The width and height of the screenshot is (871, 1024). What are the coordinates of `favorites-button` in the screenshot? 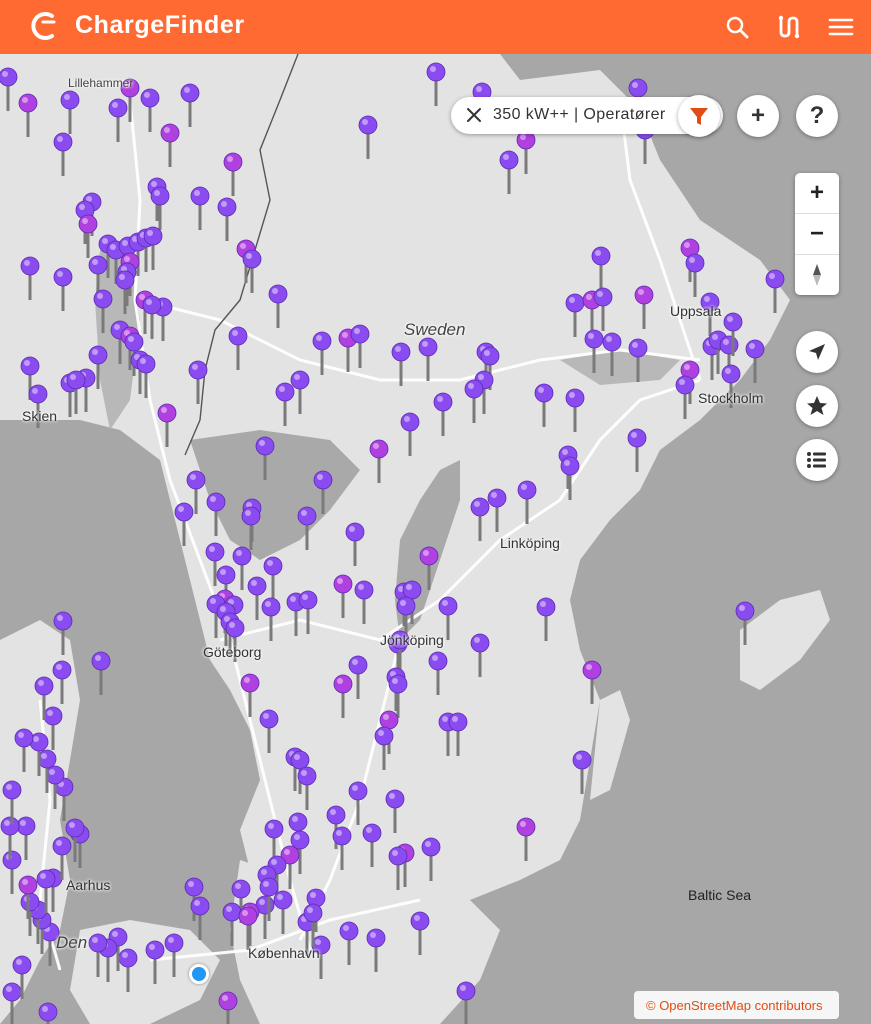 It's located at (817, 406).